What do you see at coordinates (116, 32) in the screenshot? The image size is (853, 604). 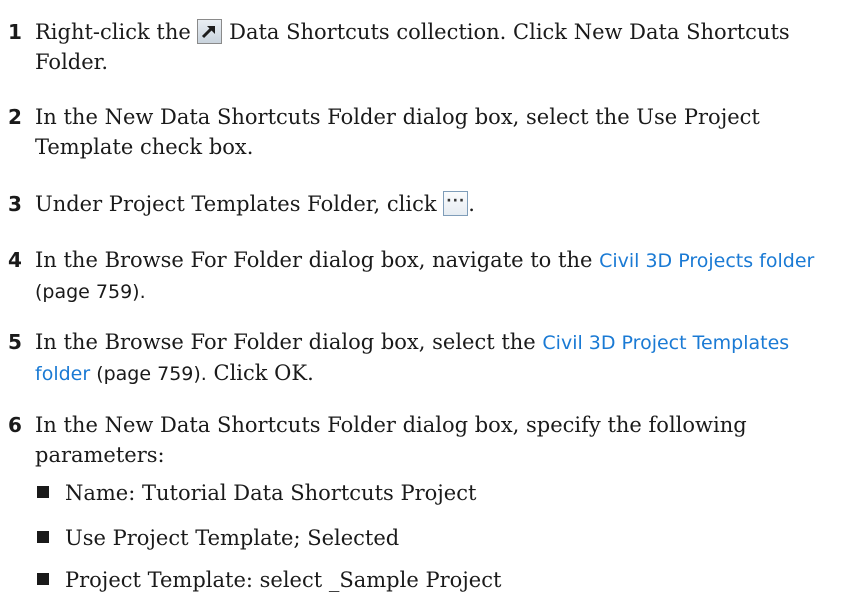 I see `step-text-part: Right-click the` at bounding box center [116, 32].